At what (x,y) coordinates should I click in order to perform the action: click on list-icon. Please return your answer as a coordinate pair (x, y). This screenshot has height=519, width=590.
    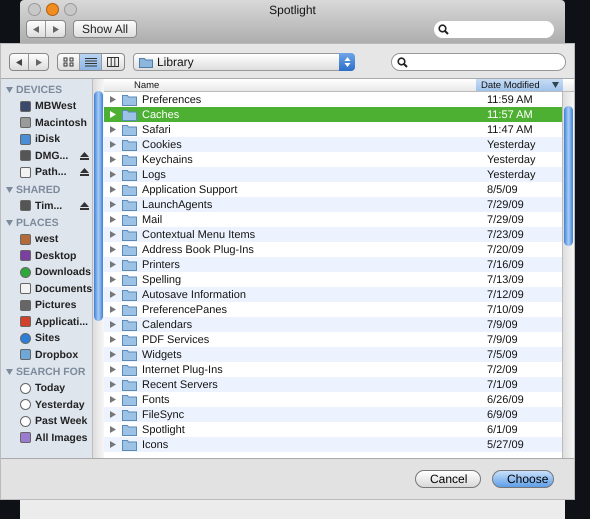
    Looking at the image, I should click on (90, 62).